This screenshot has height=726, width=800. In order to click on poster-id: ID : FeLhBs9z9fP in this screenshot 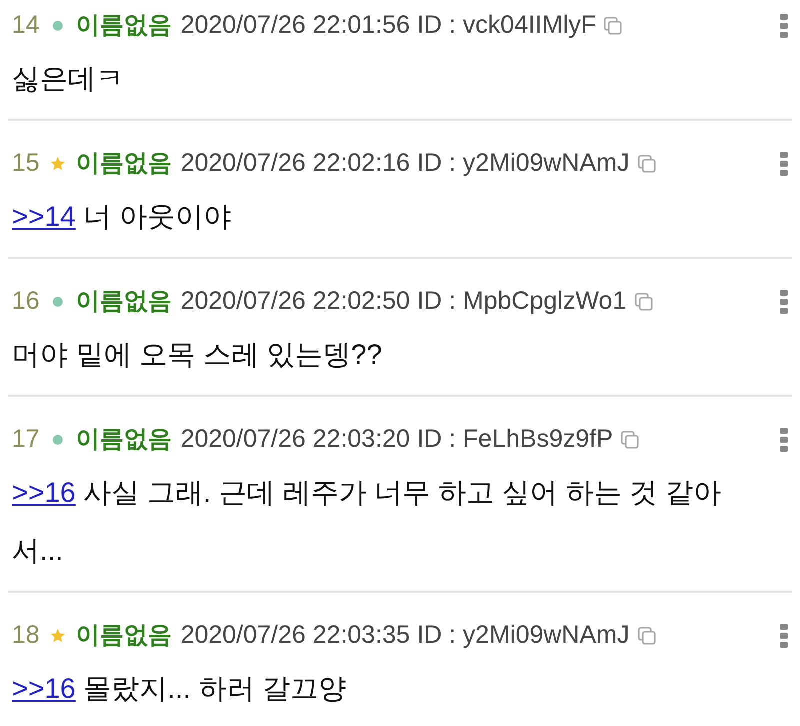, I will do `click(515, 440)`.